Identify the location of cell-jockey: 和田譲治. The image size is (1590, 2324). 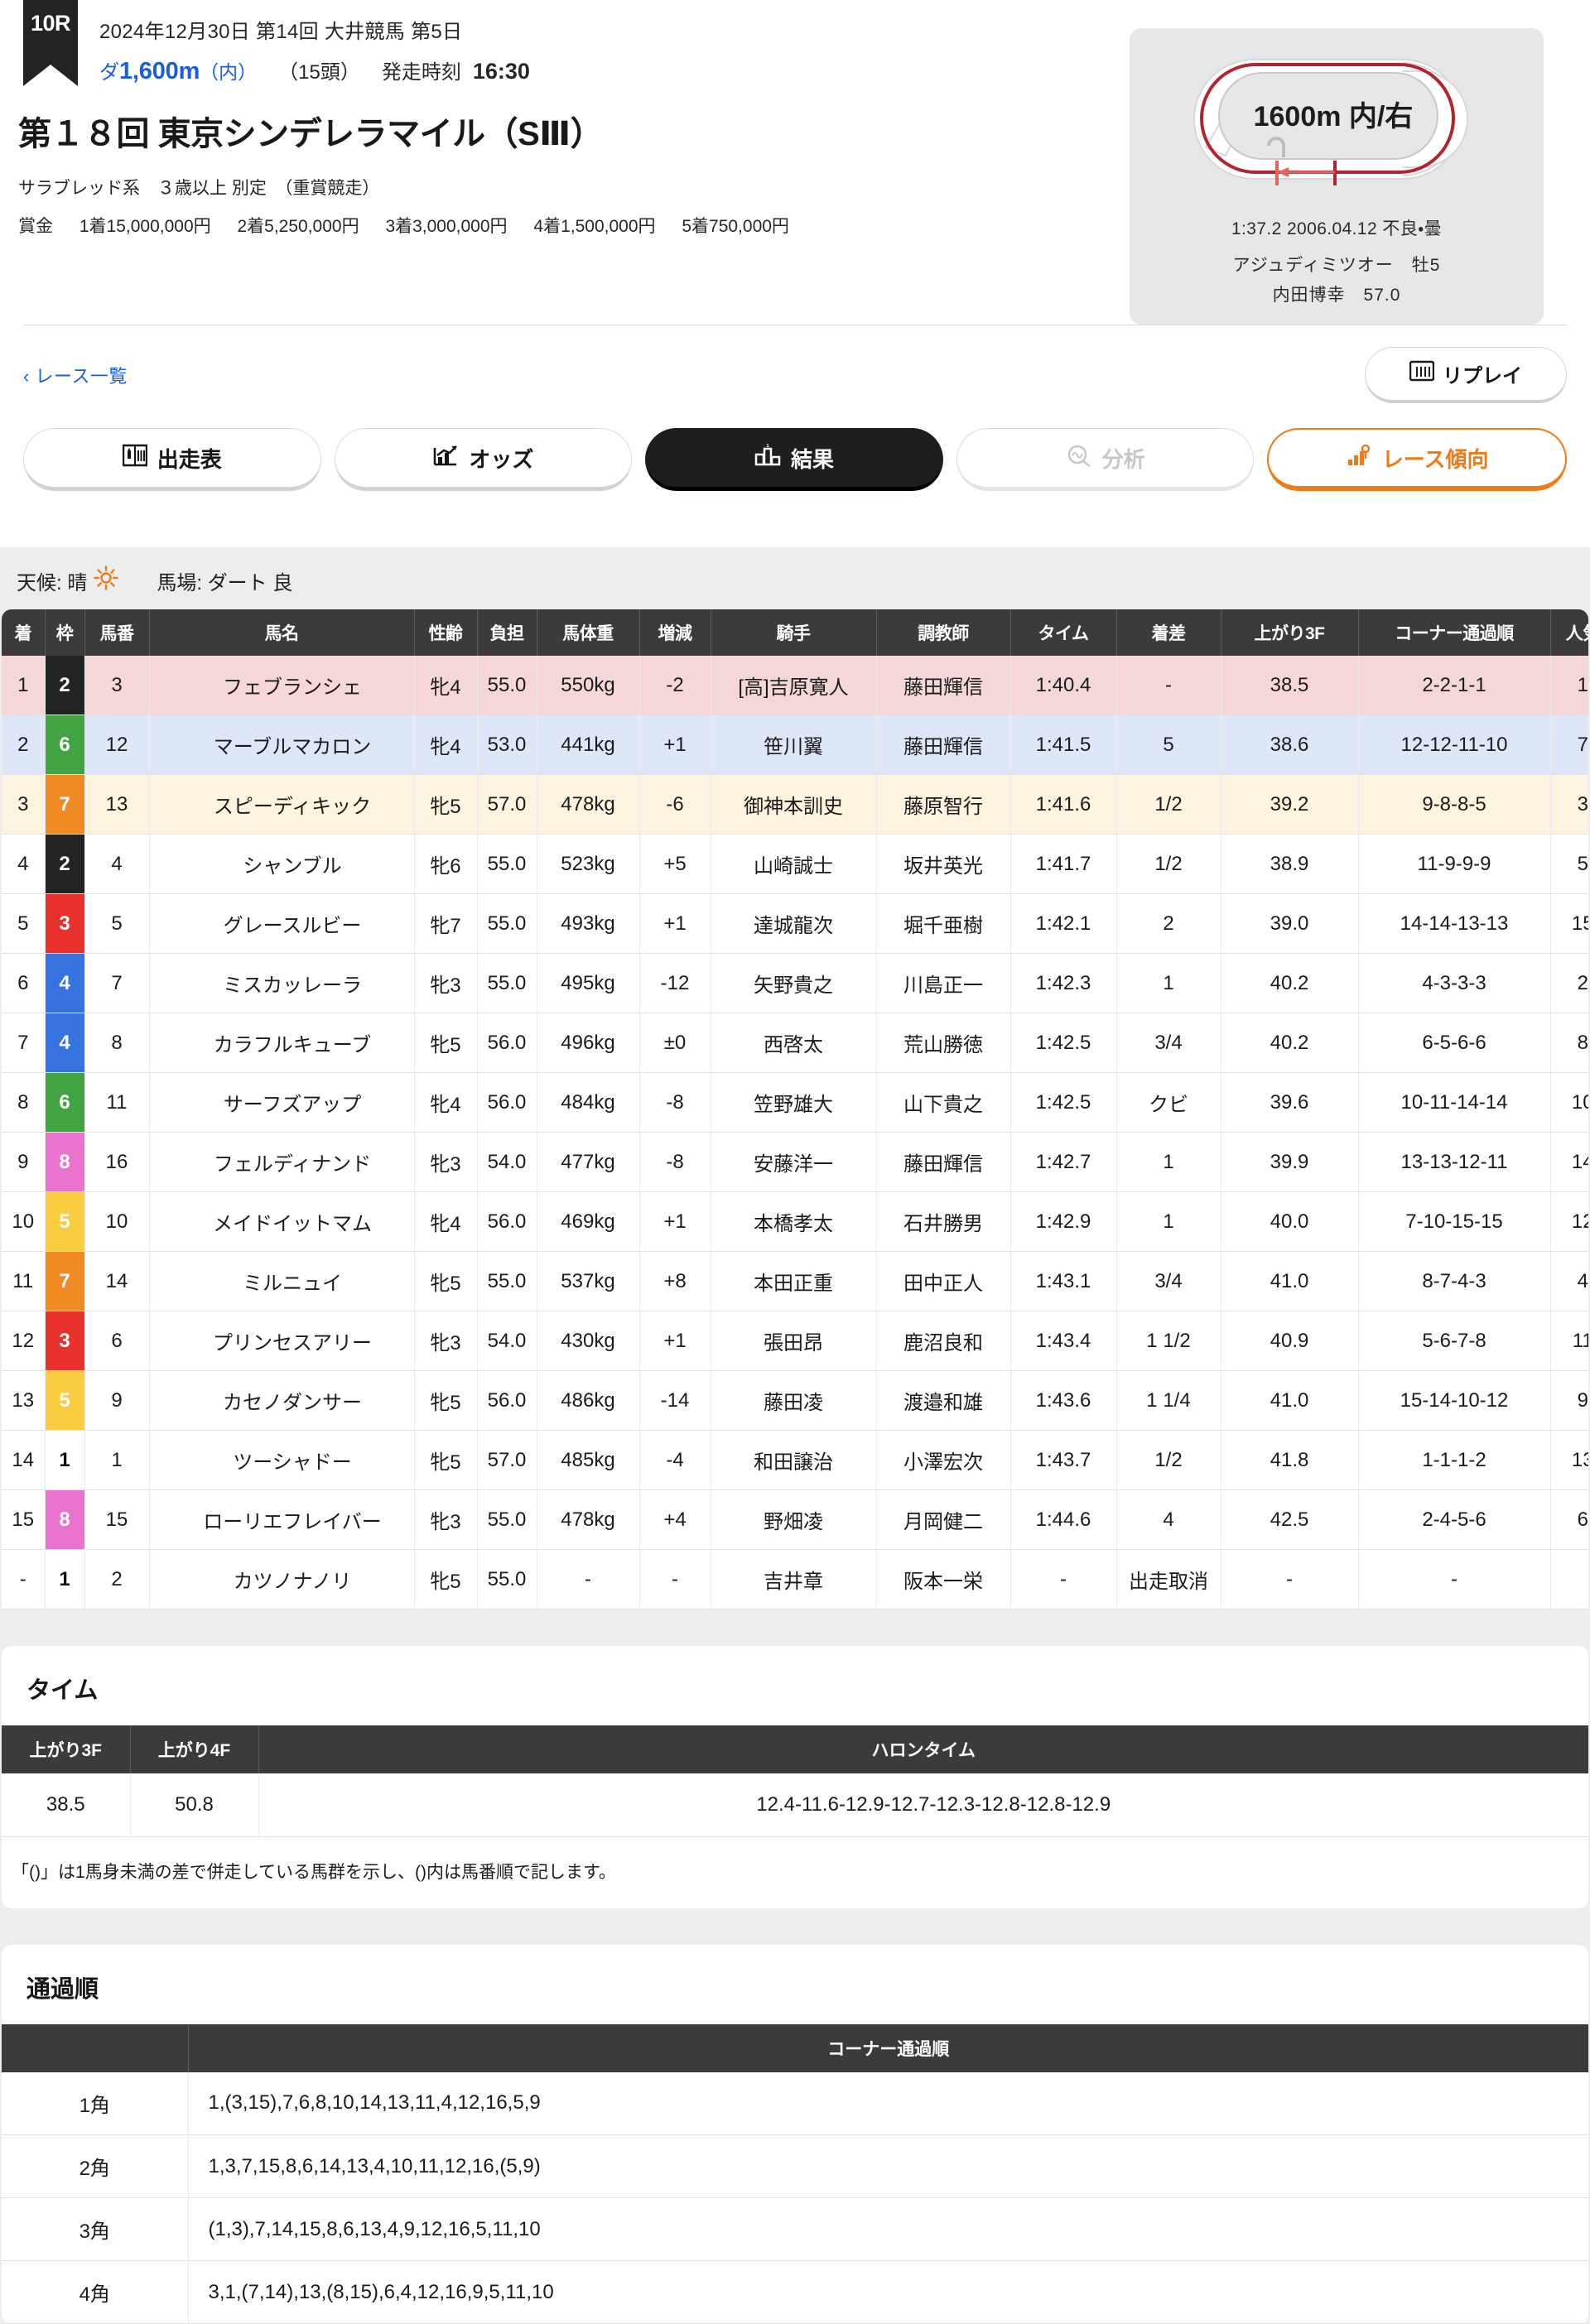
(793, 1460).